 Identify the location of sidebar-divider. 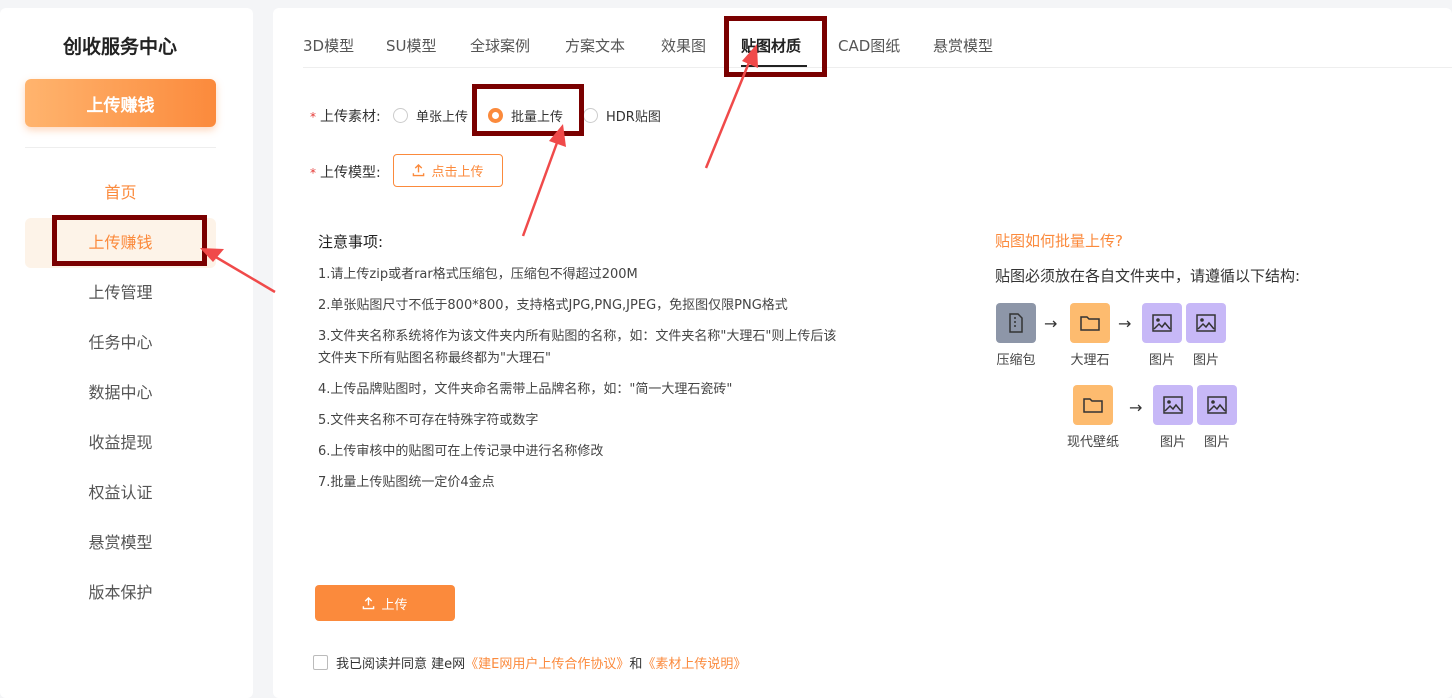
(120, 147).